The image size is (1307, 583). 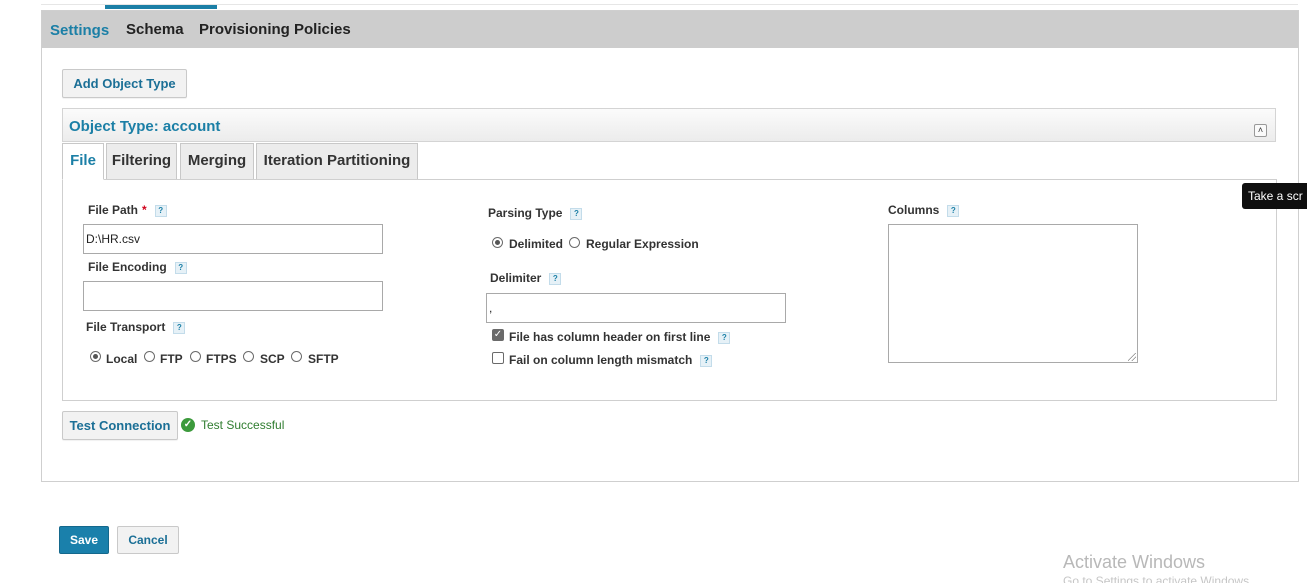 What do you see at coordinates (1013, 293) in the screenshot?
I see `columns-textarea` at bounding box center [1013, 293].